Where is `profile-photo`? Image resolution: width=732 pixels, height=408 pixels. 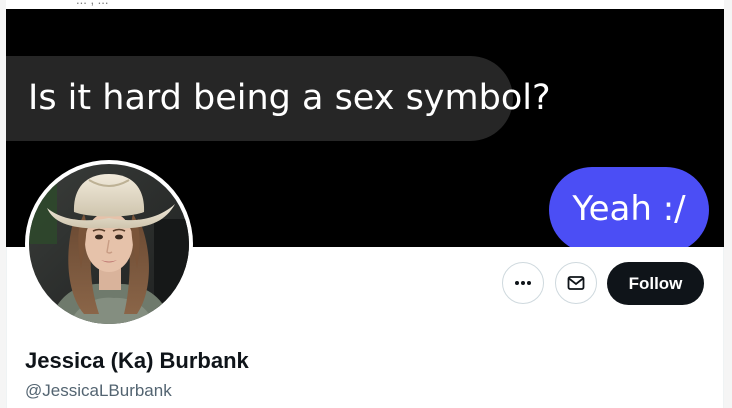 profile-photo is located at coordinates (109, 244).